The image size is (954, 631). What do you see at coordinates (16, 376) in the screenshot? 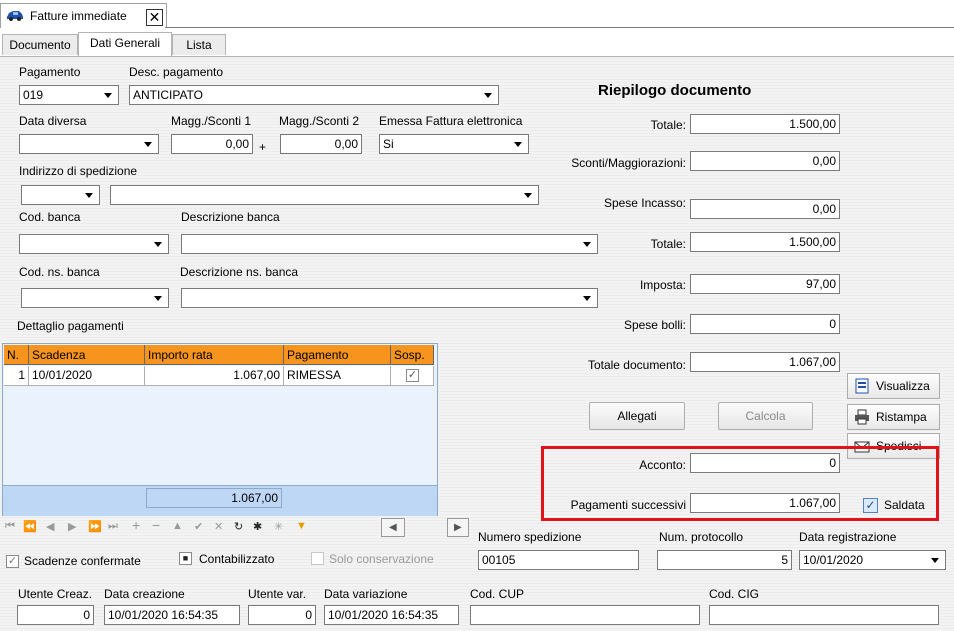
I see `table-row-n: 1` at bounding box center [16, 376].